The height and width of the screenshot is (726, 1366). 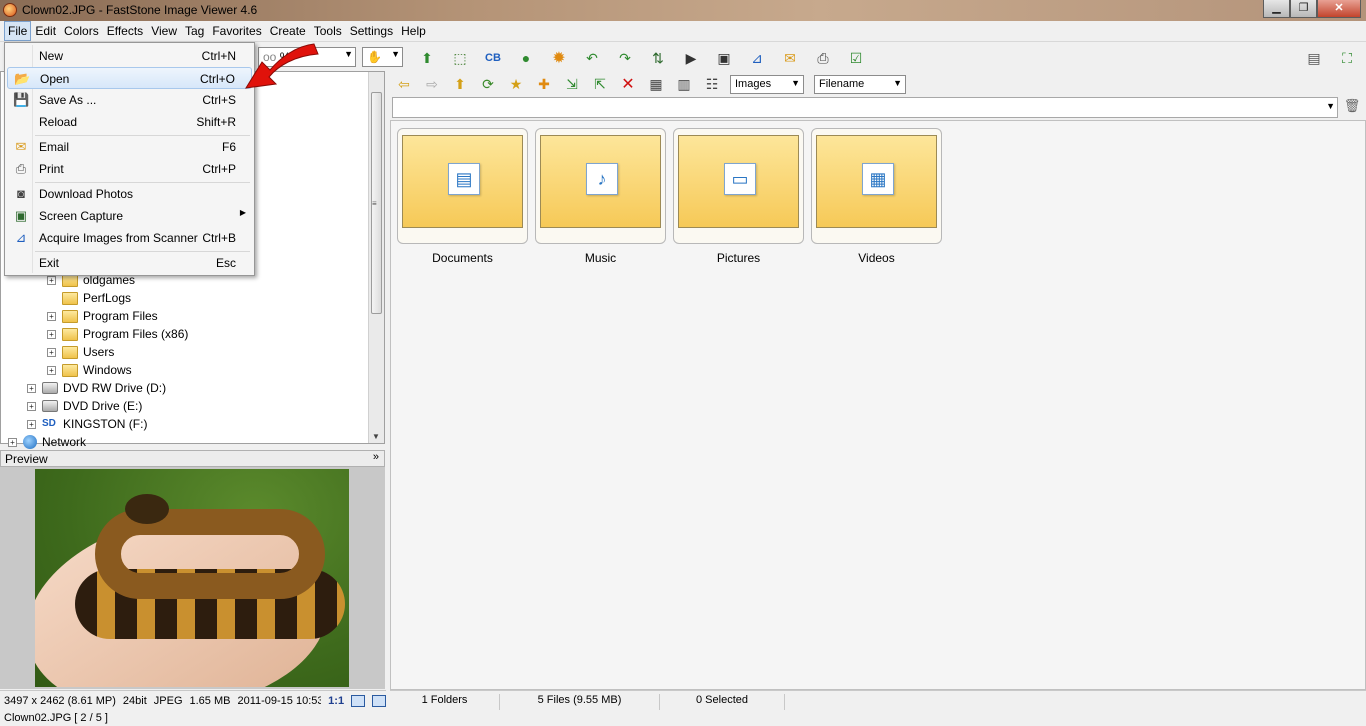 I want to click on menu-colors: Colors, so click(x=81, y=31).